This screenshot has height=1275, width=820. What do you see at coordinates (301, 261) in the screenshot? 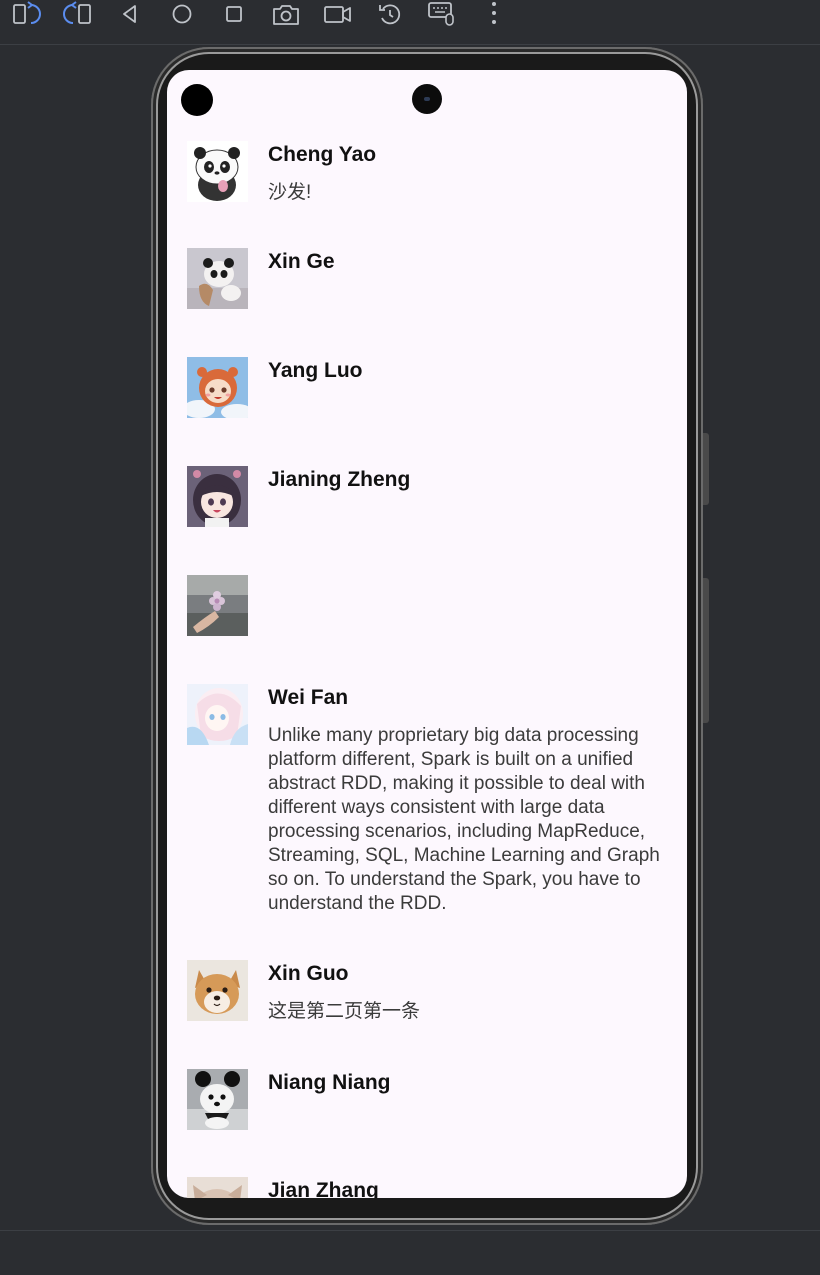
I see `contact-name: Xin Ge` at bounding box center [301, 261].